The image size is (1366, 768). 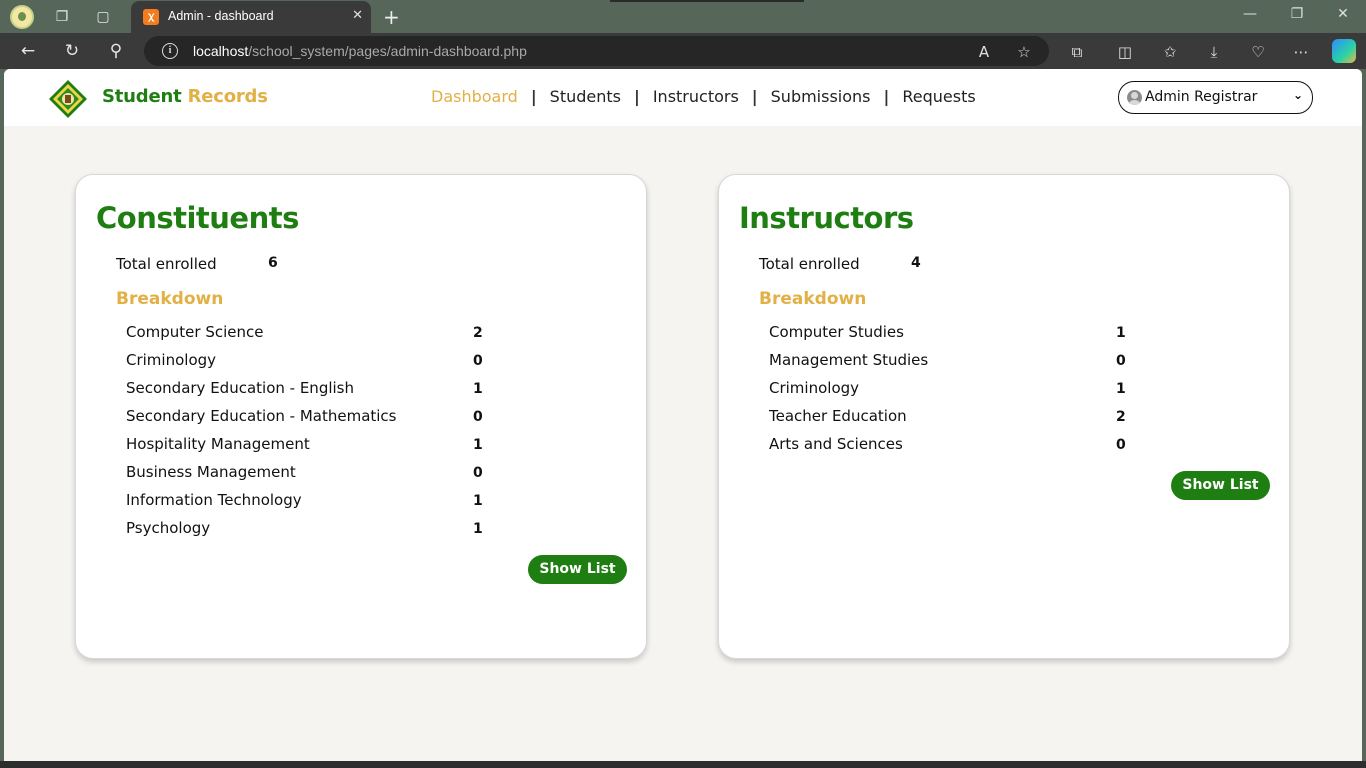 I want to click on user-avatar-icon, so click(x=1134, y=97).